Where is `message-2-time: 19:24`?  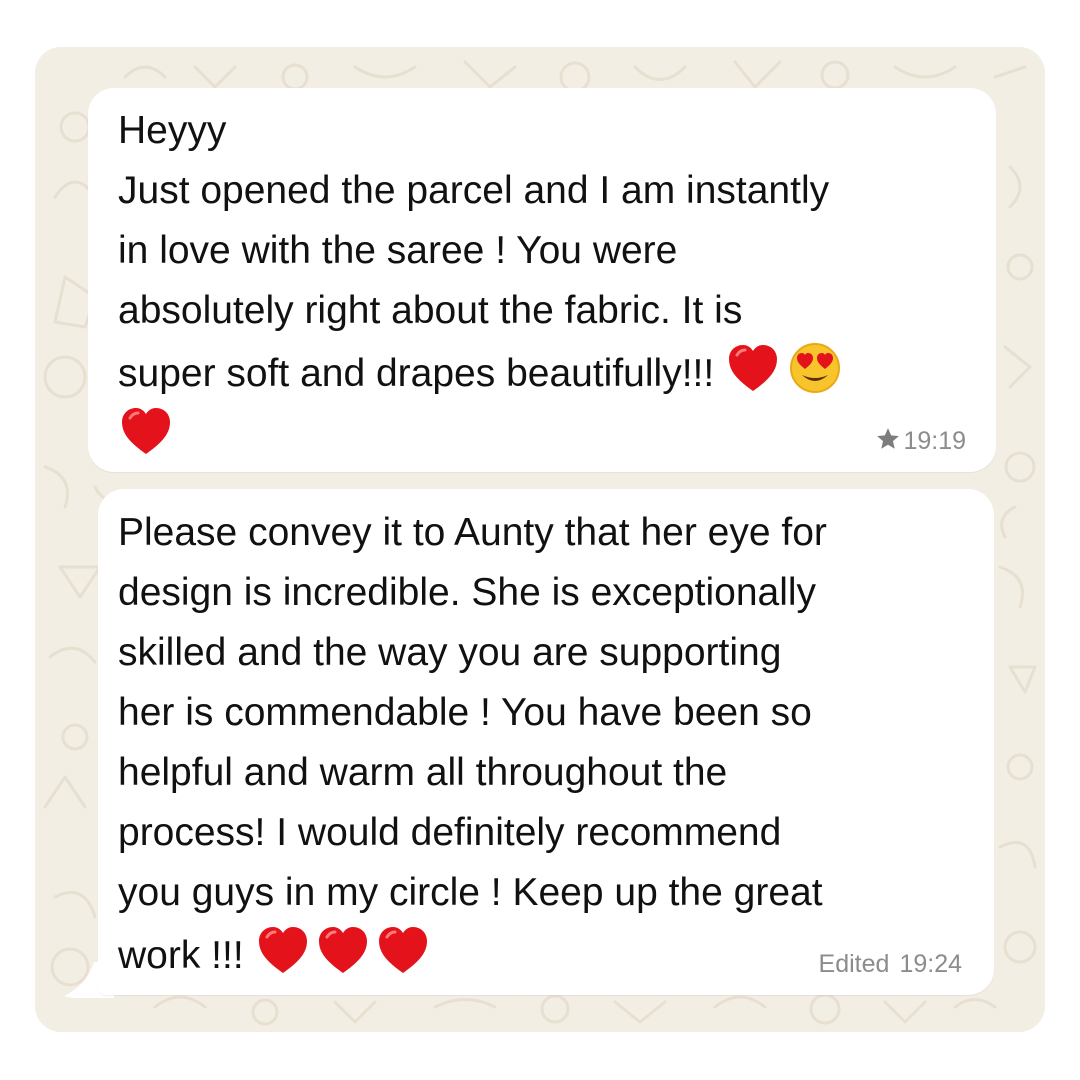 message-2-time: 19:24 is located at coordinates (930, 964).